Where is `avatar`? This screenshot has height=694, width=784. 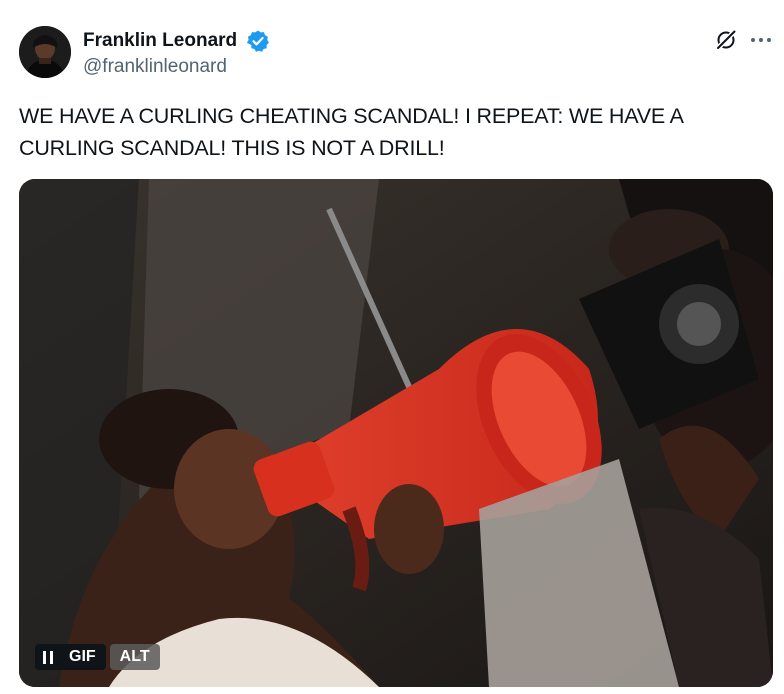 avatar is located at coordinates (45, 52).